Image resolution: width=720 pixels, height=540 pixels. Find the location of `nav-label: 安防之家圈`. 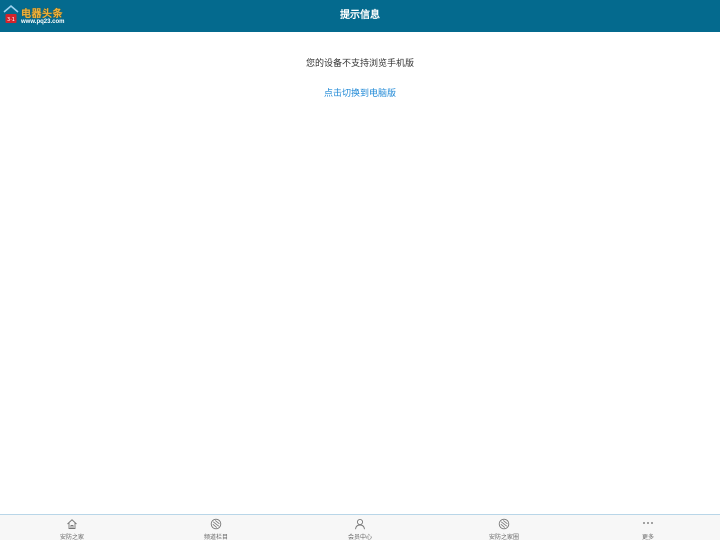

nav-label: 安防之家圈 is located at coordinates (503, 537).